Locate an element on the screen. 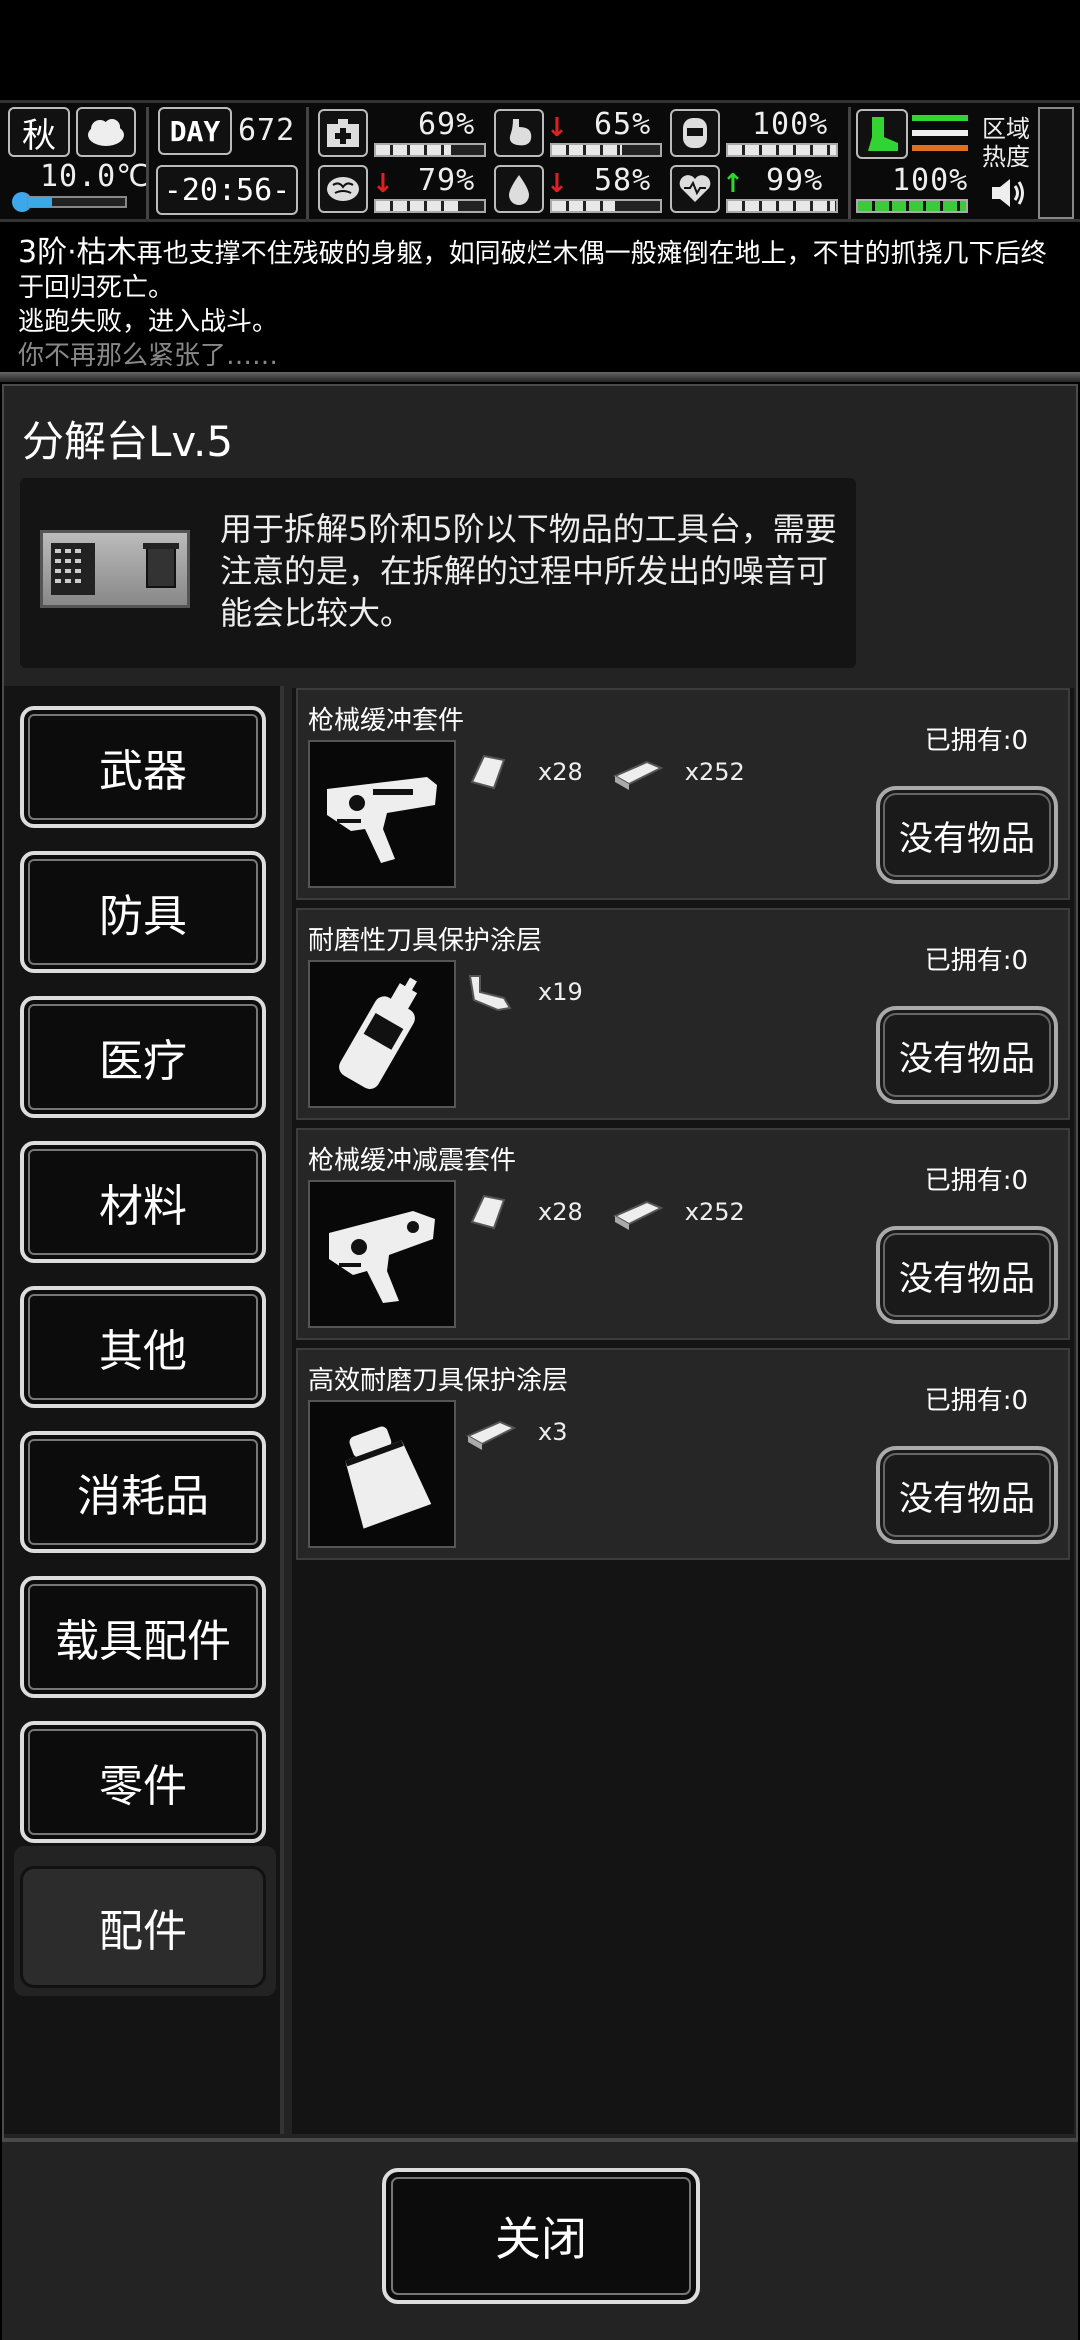 This screenshot has width=1080, height=2340. close-button: 关闭 is located at coordinates (541, 2236).